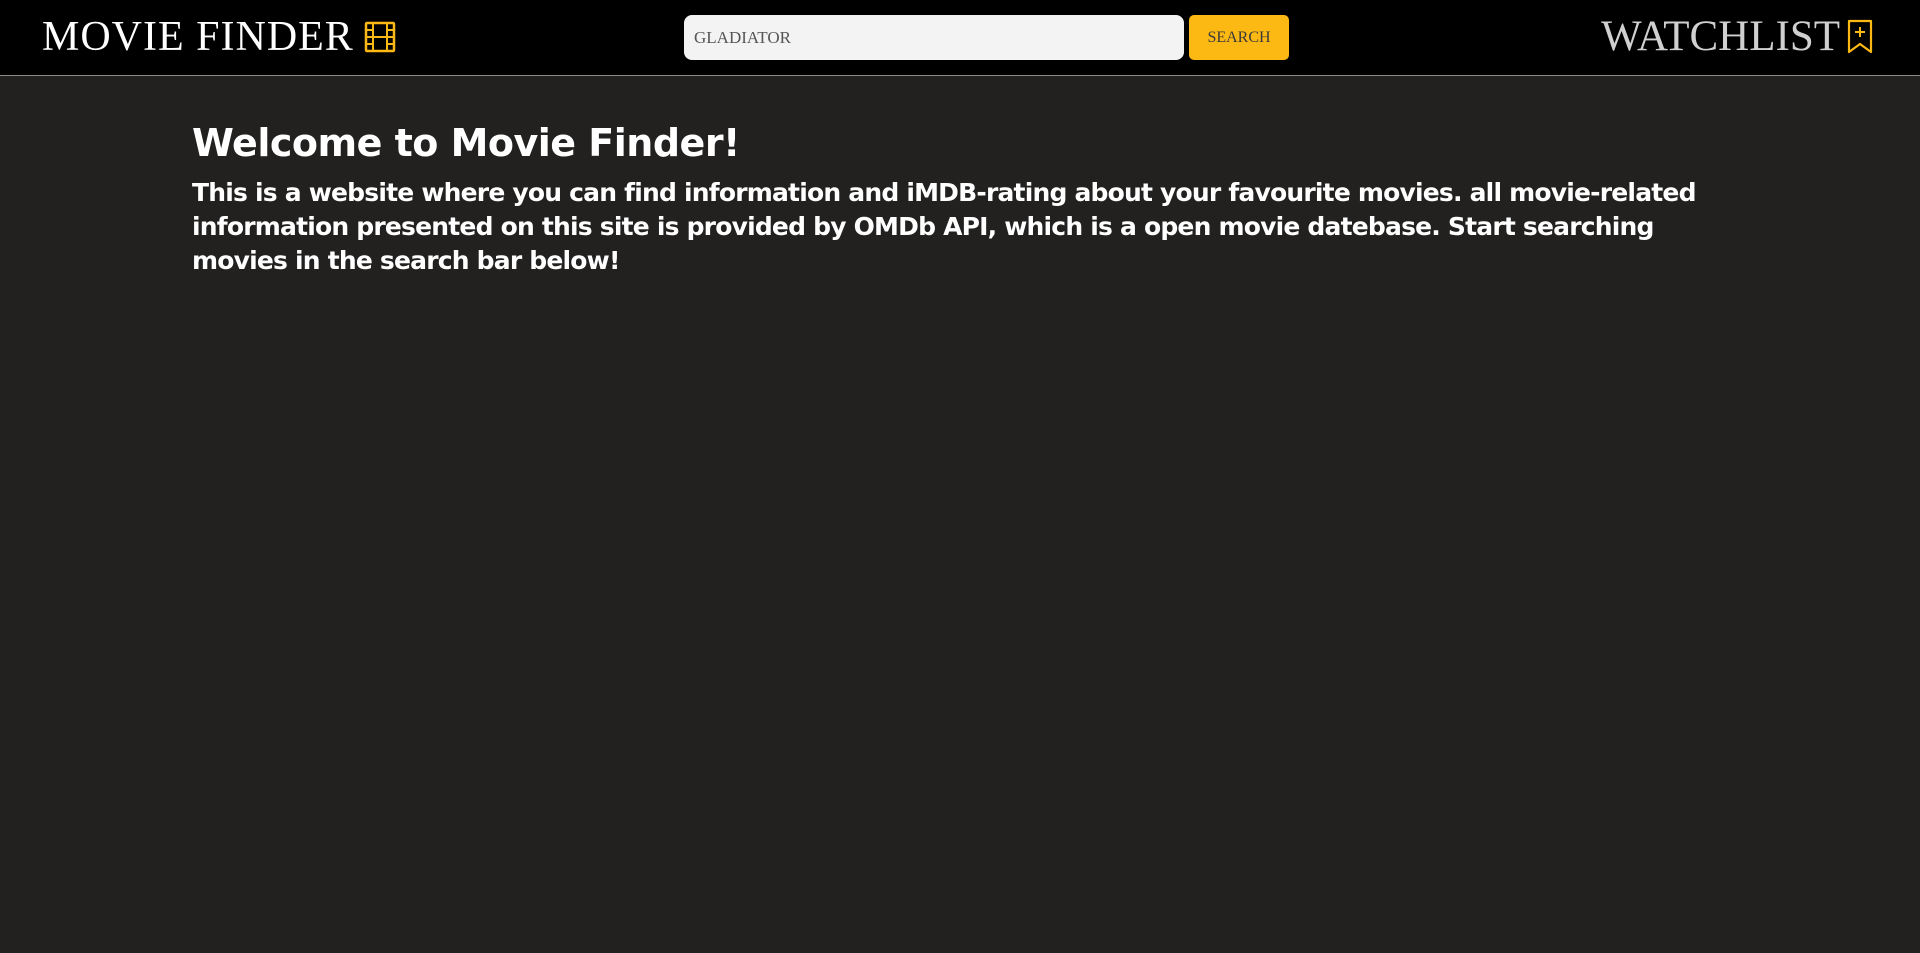 This screenshot has height=953, width=1920. I want to click on bookmark-plus-icon, so click(1860, 37).